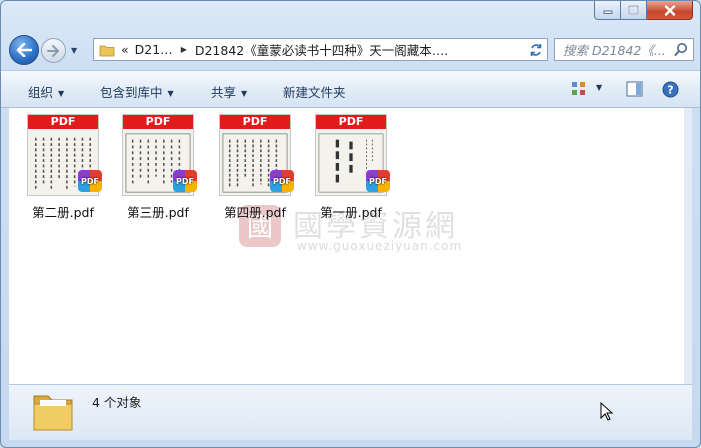  I want to click on search-icon, so click(681, 51).